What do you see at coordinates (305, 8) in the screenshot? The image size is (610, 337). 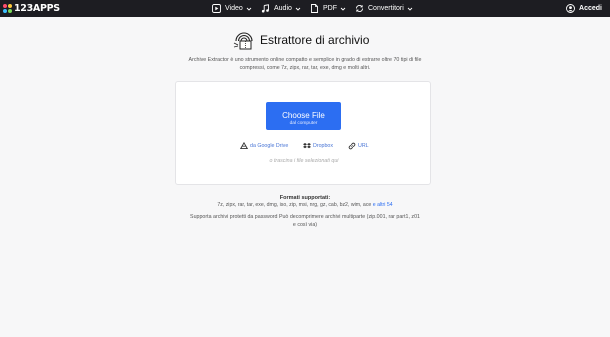 I see `top-navigation-bar: 123APPS Video Audio PDF Convertitori Acc` at bounding box center [305, 8].